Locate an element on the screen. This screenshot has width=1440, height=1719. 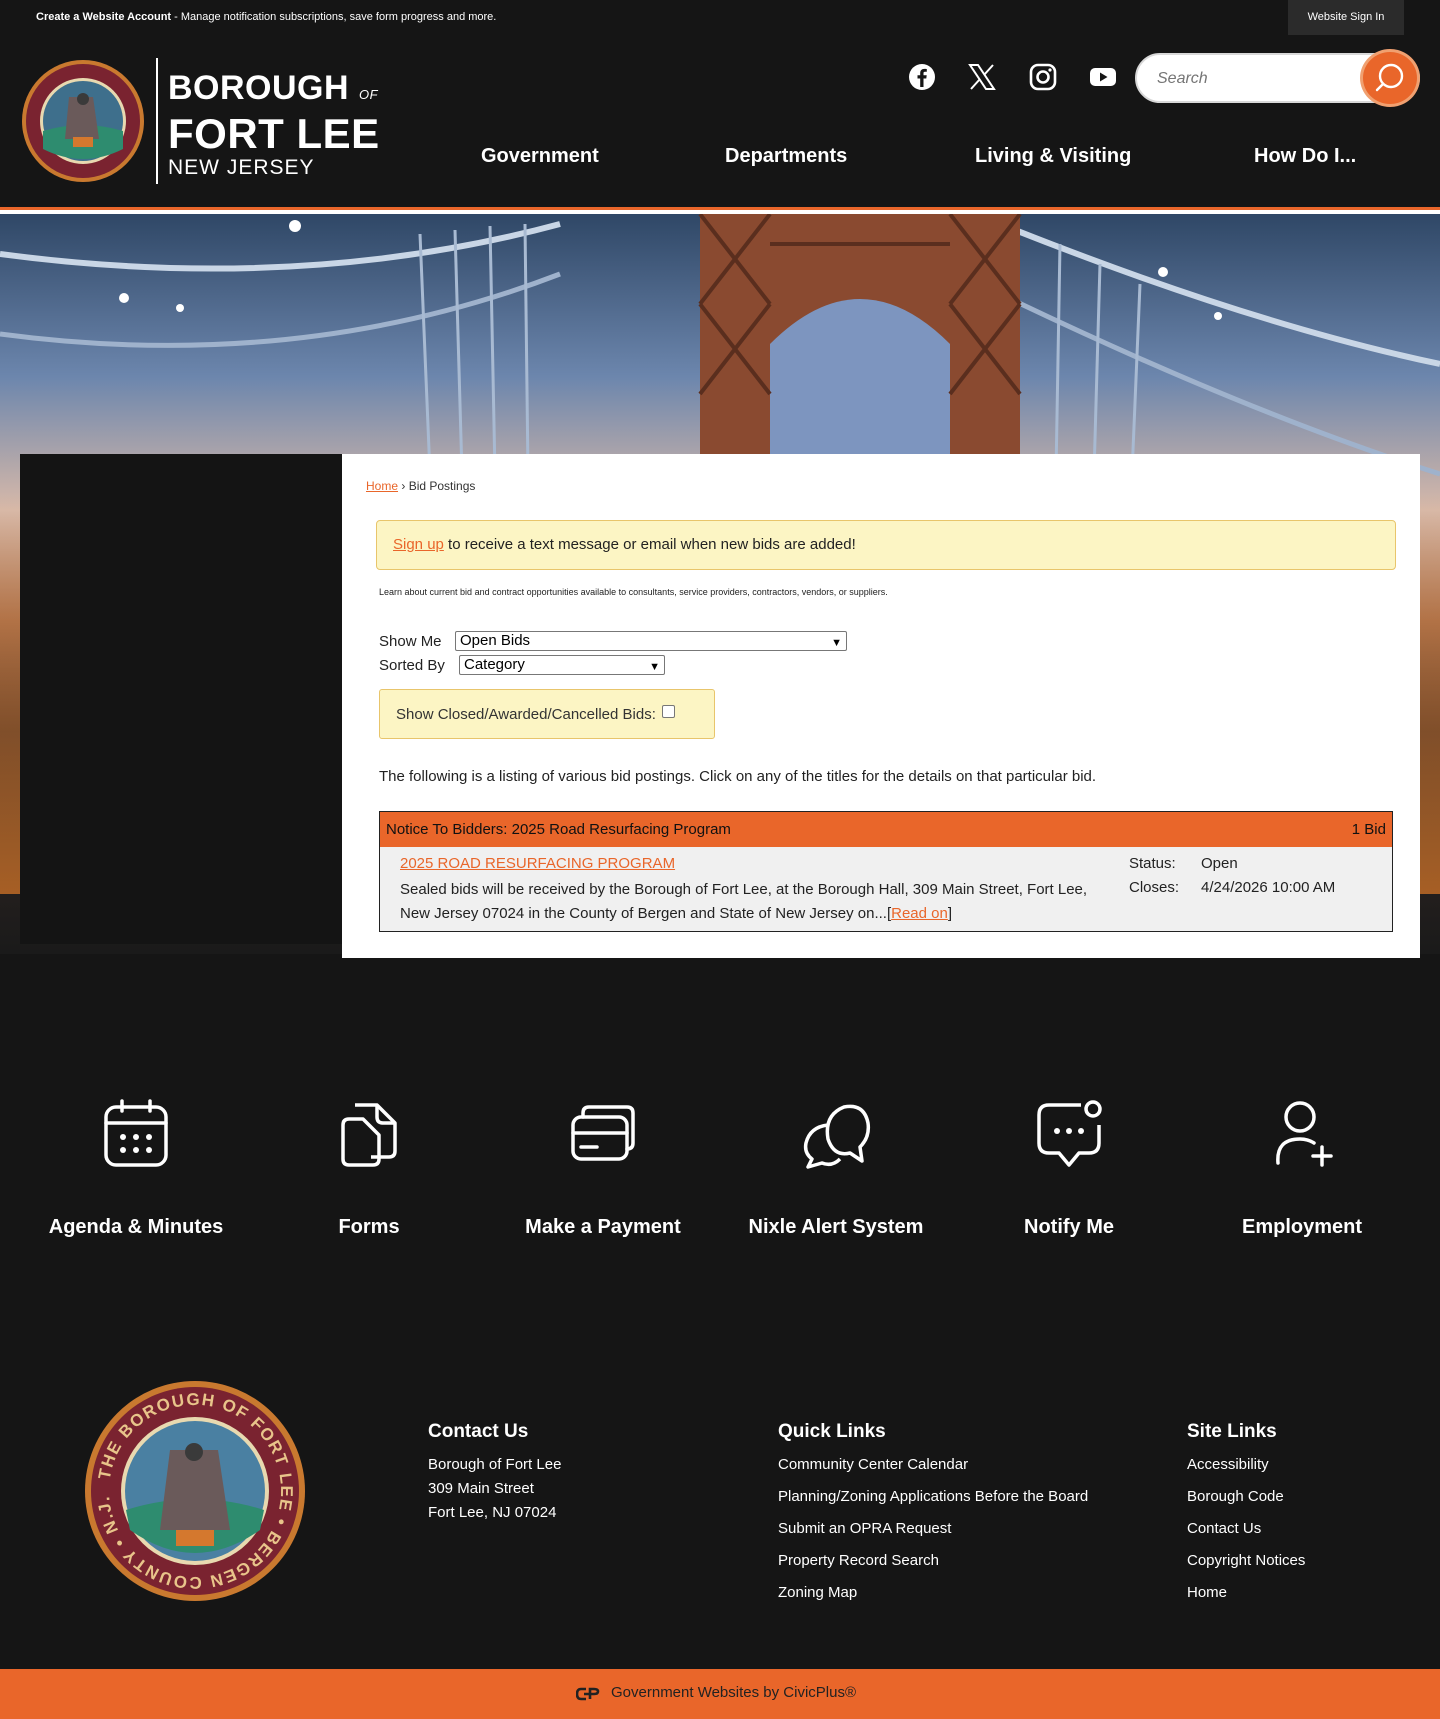
x-icon is located at coordinates (982, 77).